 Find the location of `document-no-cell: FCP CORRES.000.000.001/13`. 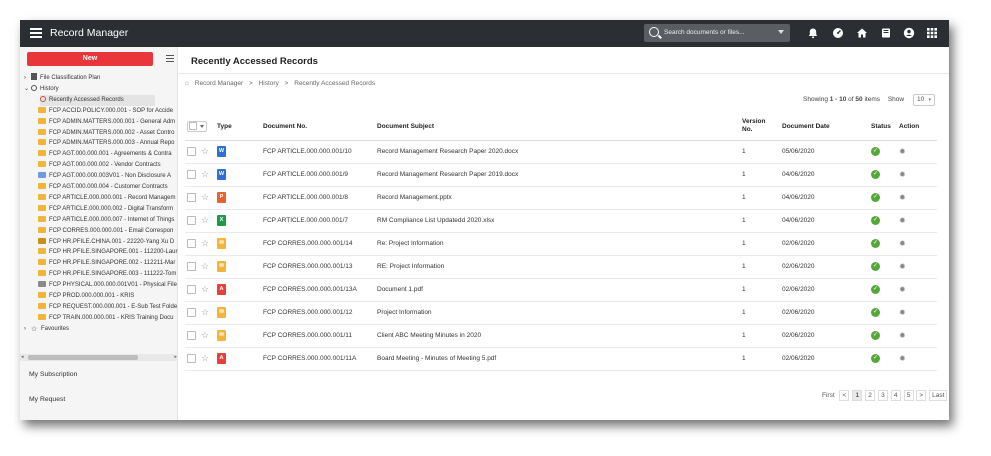

document-no-cell: FCP CORRES.000.000.001/13 is located at coordinates (318, 267).